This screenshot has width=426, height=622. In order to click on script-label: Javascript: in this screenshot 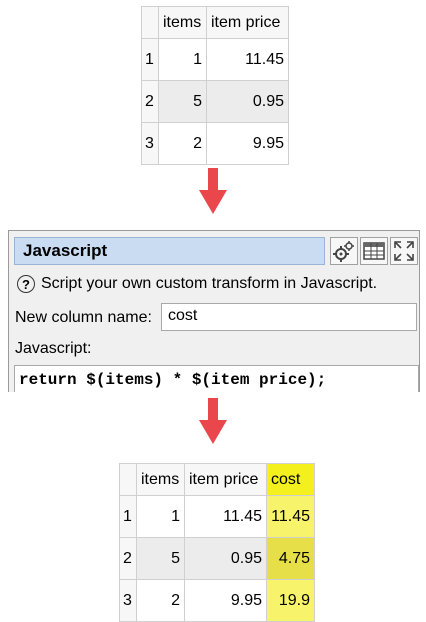, I will do `click(53, 348)`.